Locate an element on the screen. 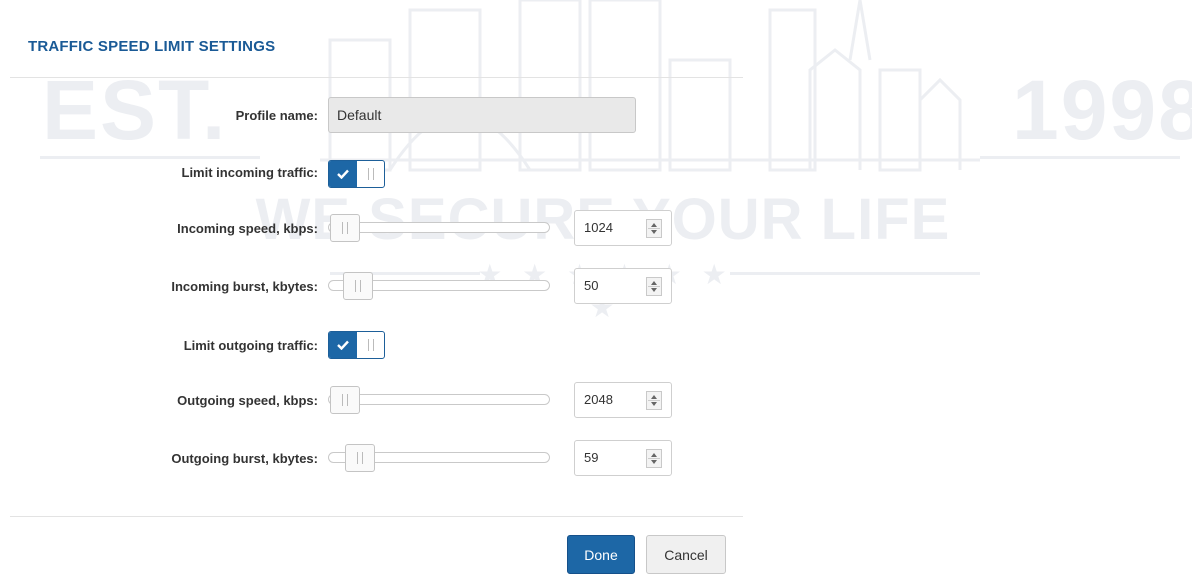  profile-name-label: Profile name: is located at coordinates (276, 115).